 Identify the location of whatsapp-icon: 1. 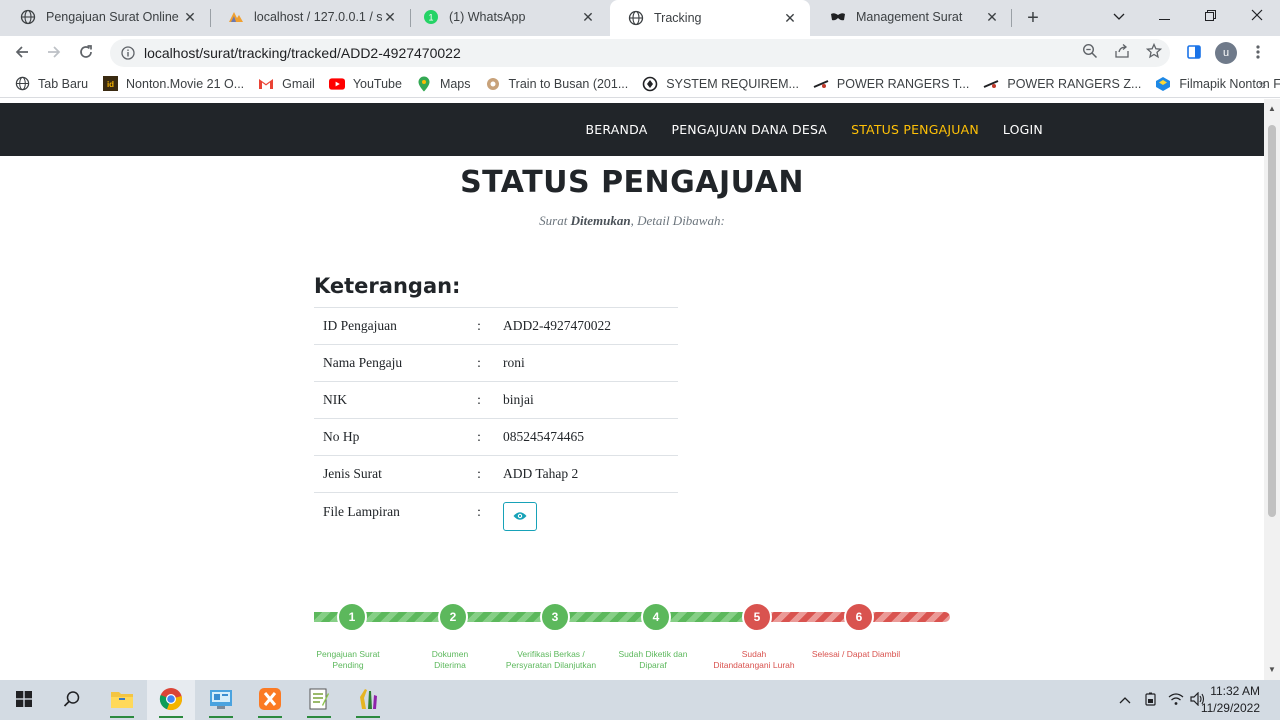
(431, 17).